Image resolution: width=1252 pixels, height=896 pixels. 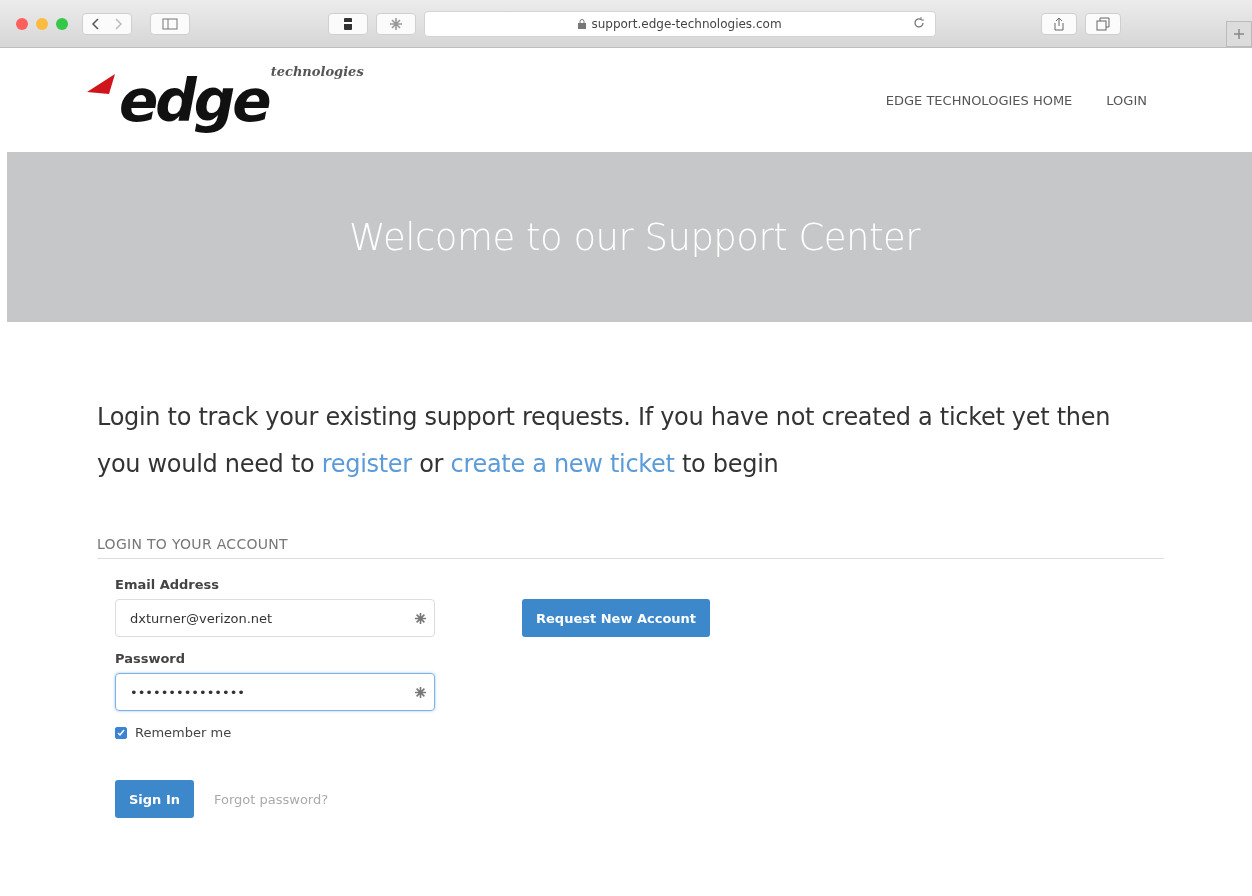 I want to click on new-tab-button, so click(x=1239, y=34).